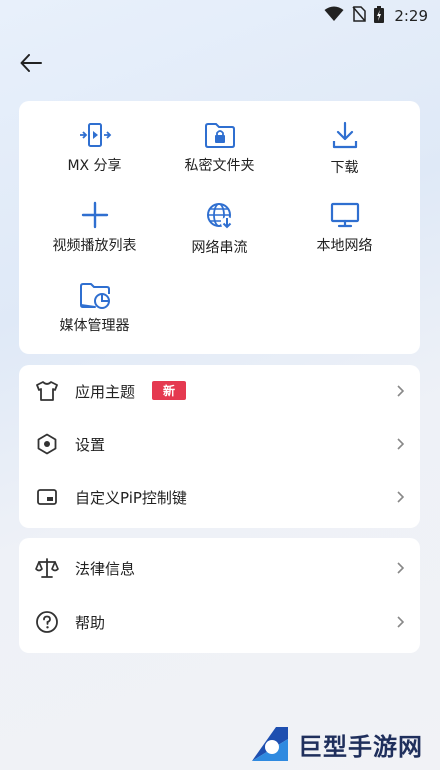  Describe the element at coordinates (94, 166) in the screenshot. I see `grid-item-label: MX 分享` at that location.